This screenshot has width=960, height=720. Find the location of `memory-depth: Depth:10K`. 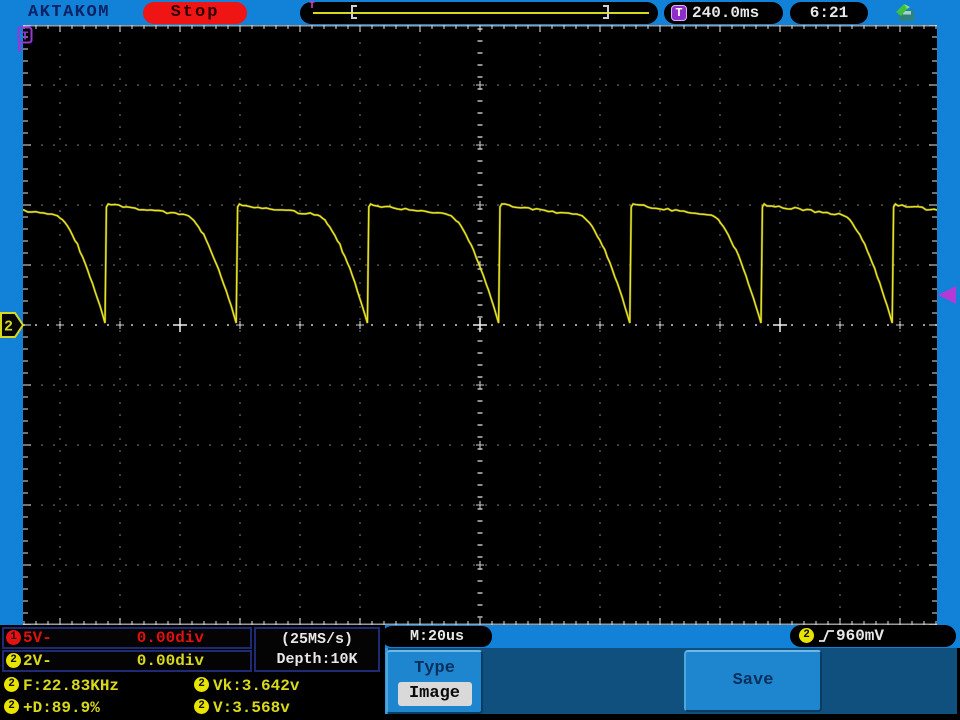

memory-depth: Depth:10K is located at coordinates (317, 659).